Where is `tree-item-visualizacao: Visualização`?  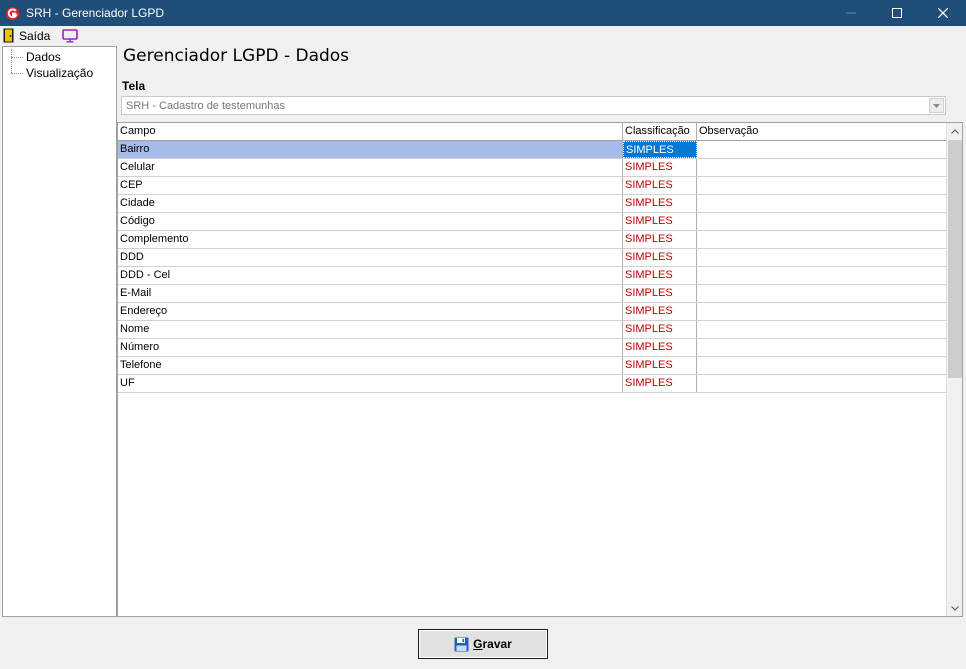 tree-item-visualizacao: Visualização is located at coordinates (52, 73).